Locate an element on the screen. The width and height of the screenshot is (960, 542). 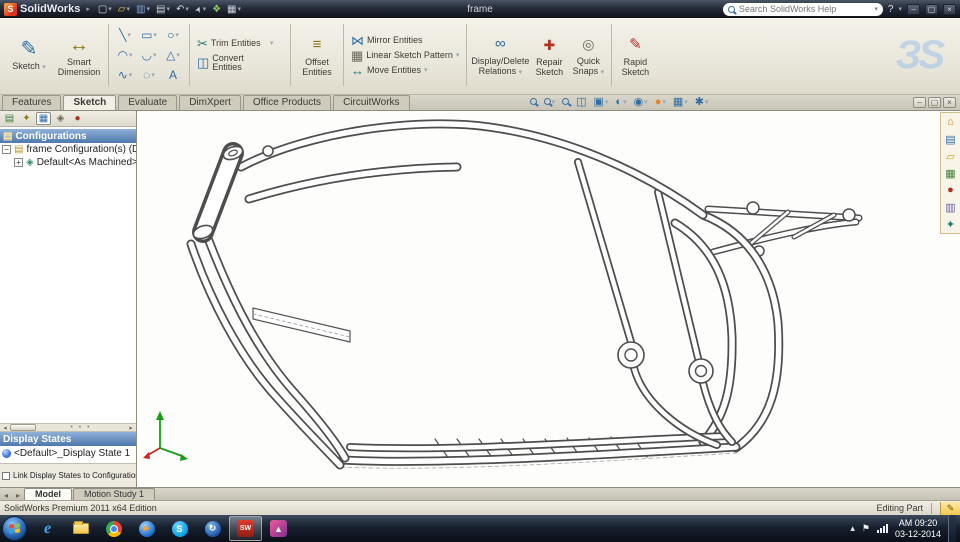
display-style-button: ◐ ▾ is located at coordinates (620, 102).